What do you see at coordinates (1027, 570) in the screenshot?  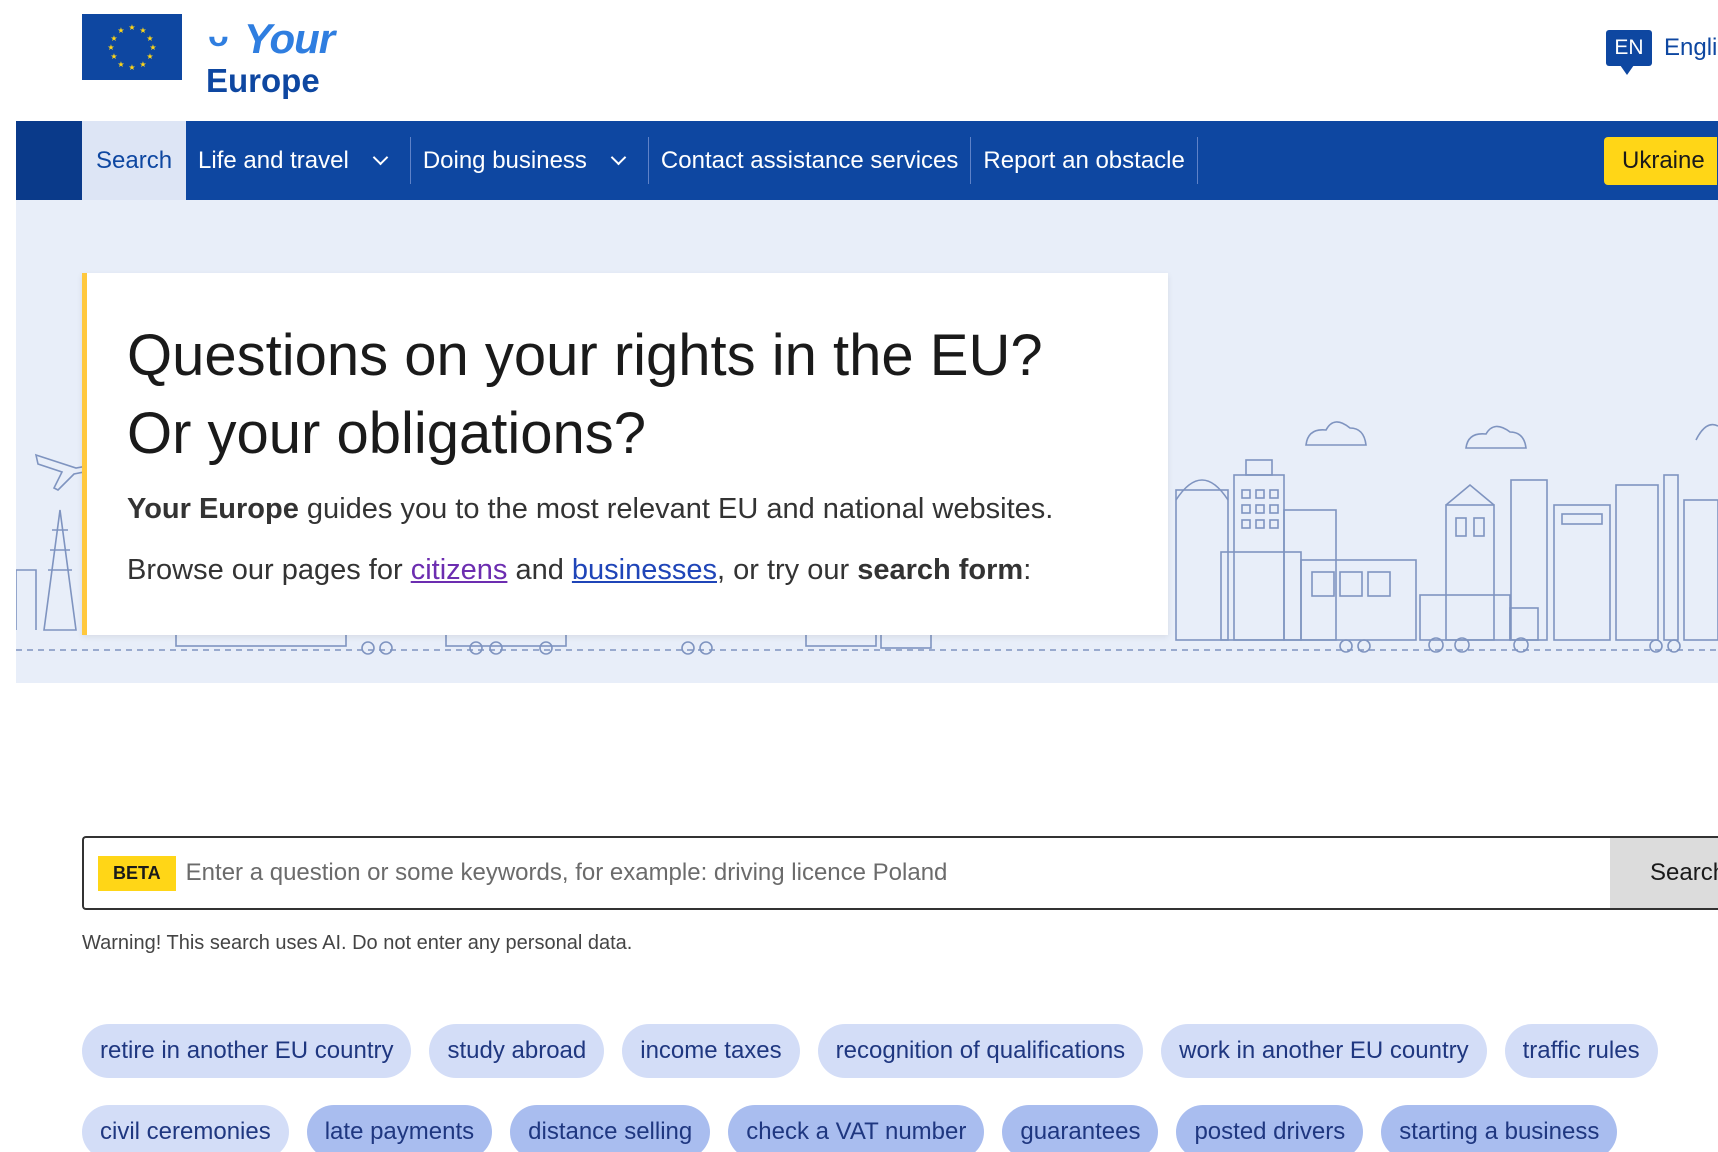 I see `colon-text: :` at bounding box center [1027, 570].